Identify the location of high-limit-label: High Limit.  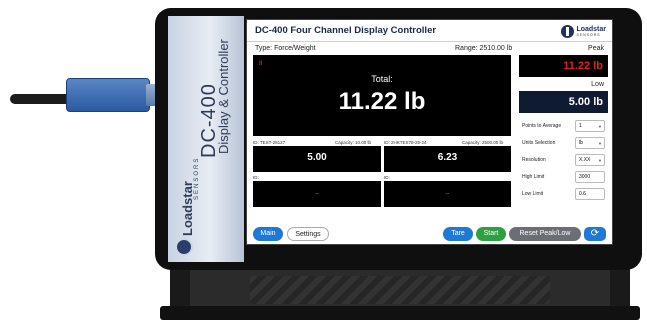
(533, 177).